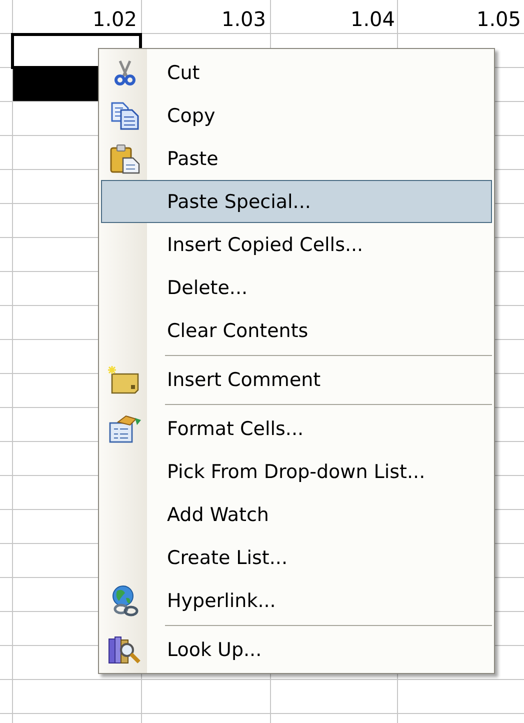 This screenshot has width=524, height=723. Describe the element at coordinates (125, 649) in the screenshot. I see `book-magnifier-icon` at that location.